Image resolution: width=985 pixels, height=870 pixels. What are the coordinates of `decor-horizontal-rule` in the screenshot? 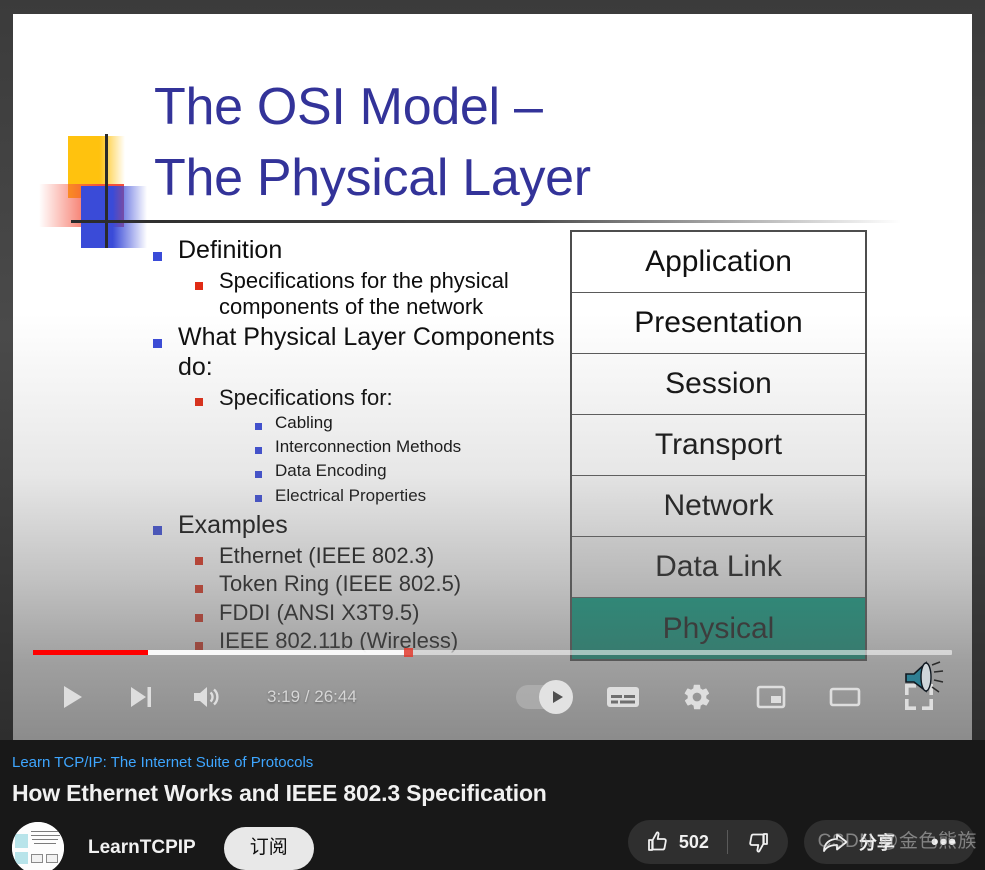 It's located at (486, 221).